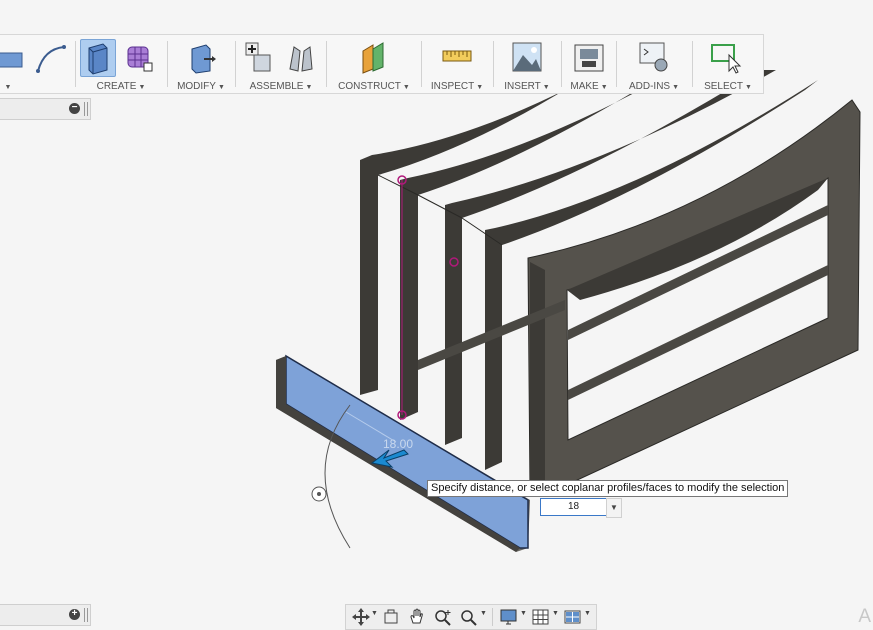 The height and width of the screenshot is (630, 873). What do you see at coordinates (864, 616) in the screenshot?
I see `corner-glyph: A` at bounding box center [864, 616].